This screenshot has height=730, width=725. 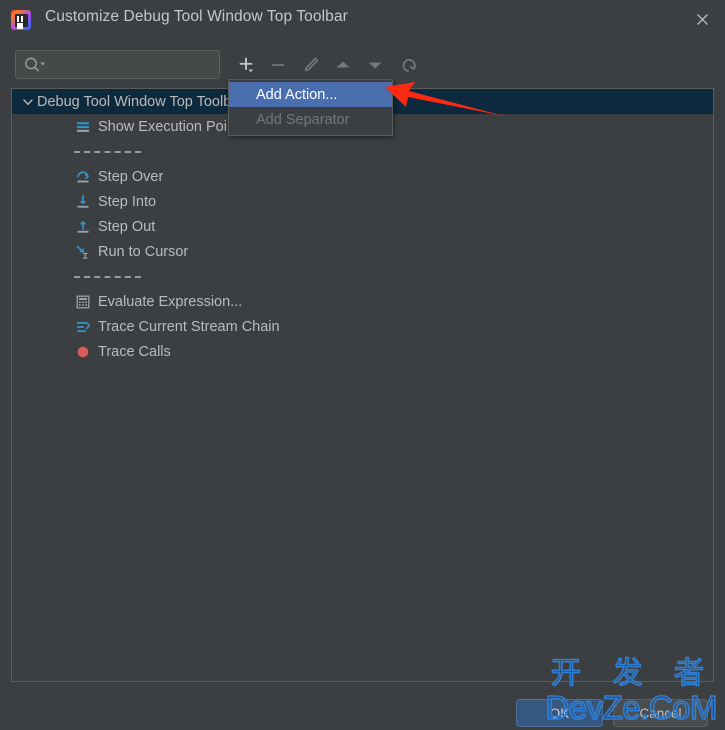 What do you see at coordinates (303, 119) in the screenshot?
I see `menu-item-label: Add Separator` at bounding box center [303, 119].